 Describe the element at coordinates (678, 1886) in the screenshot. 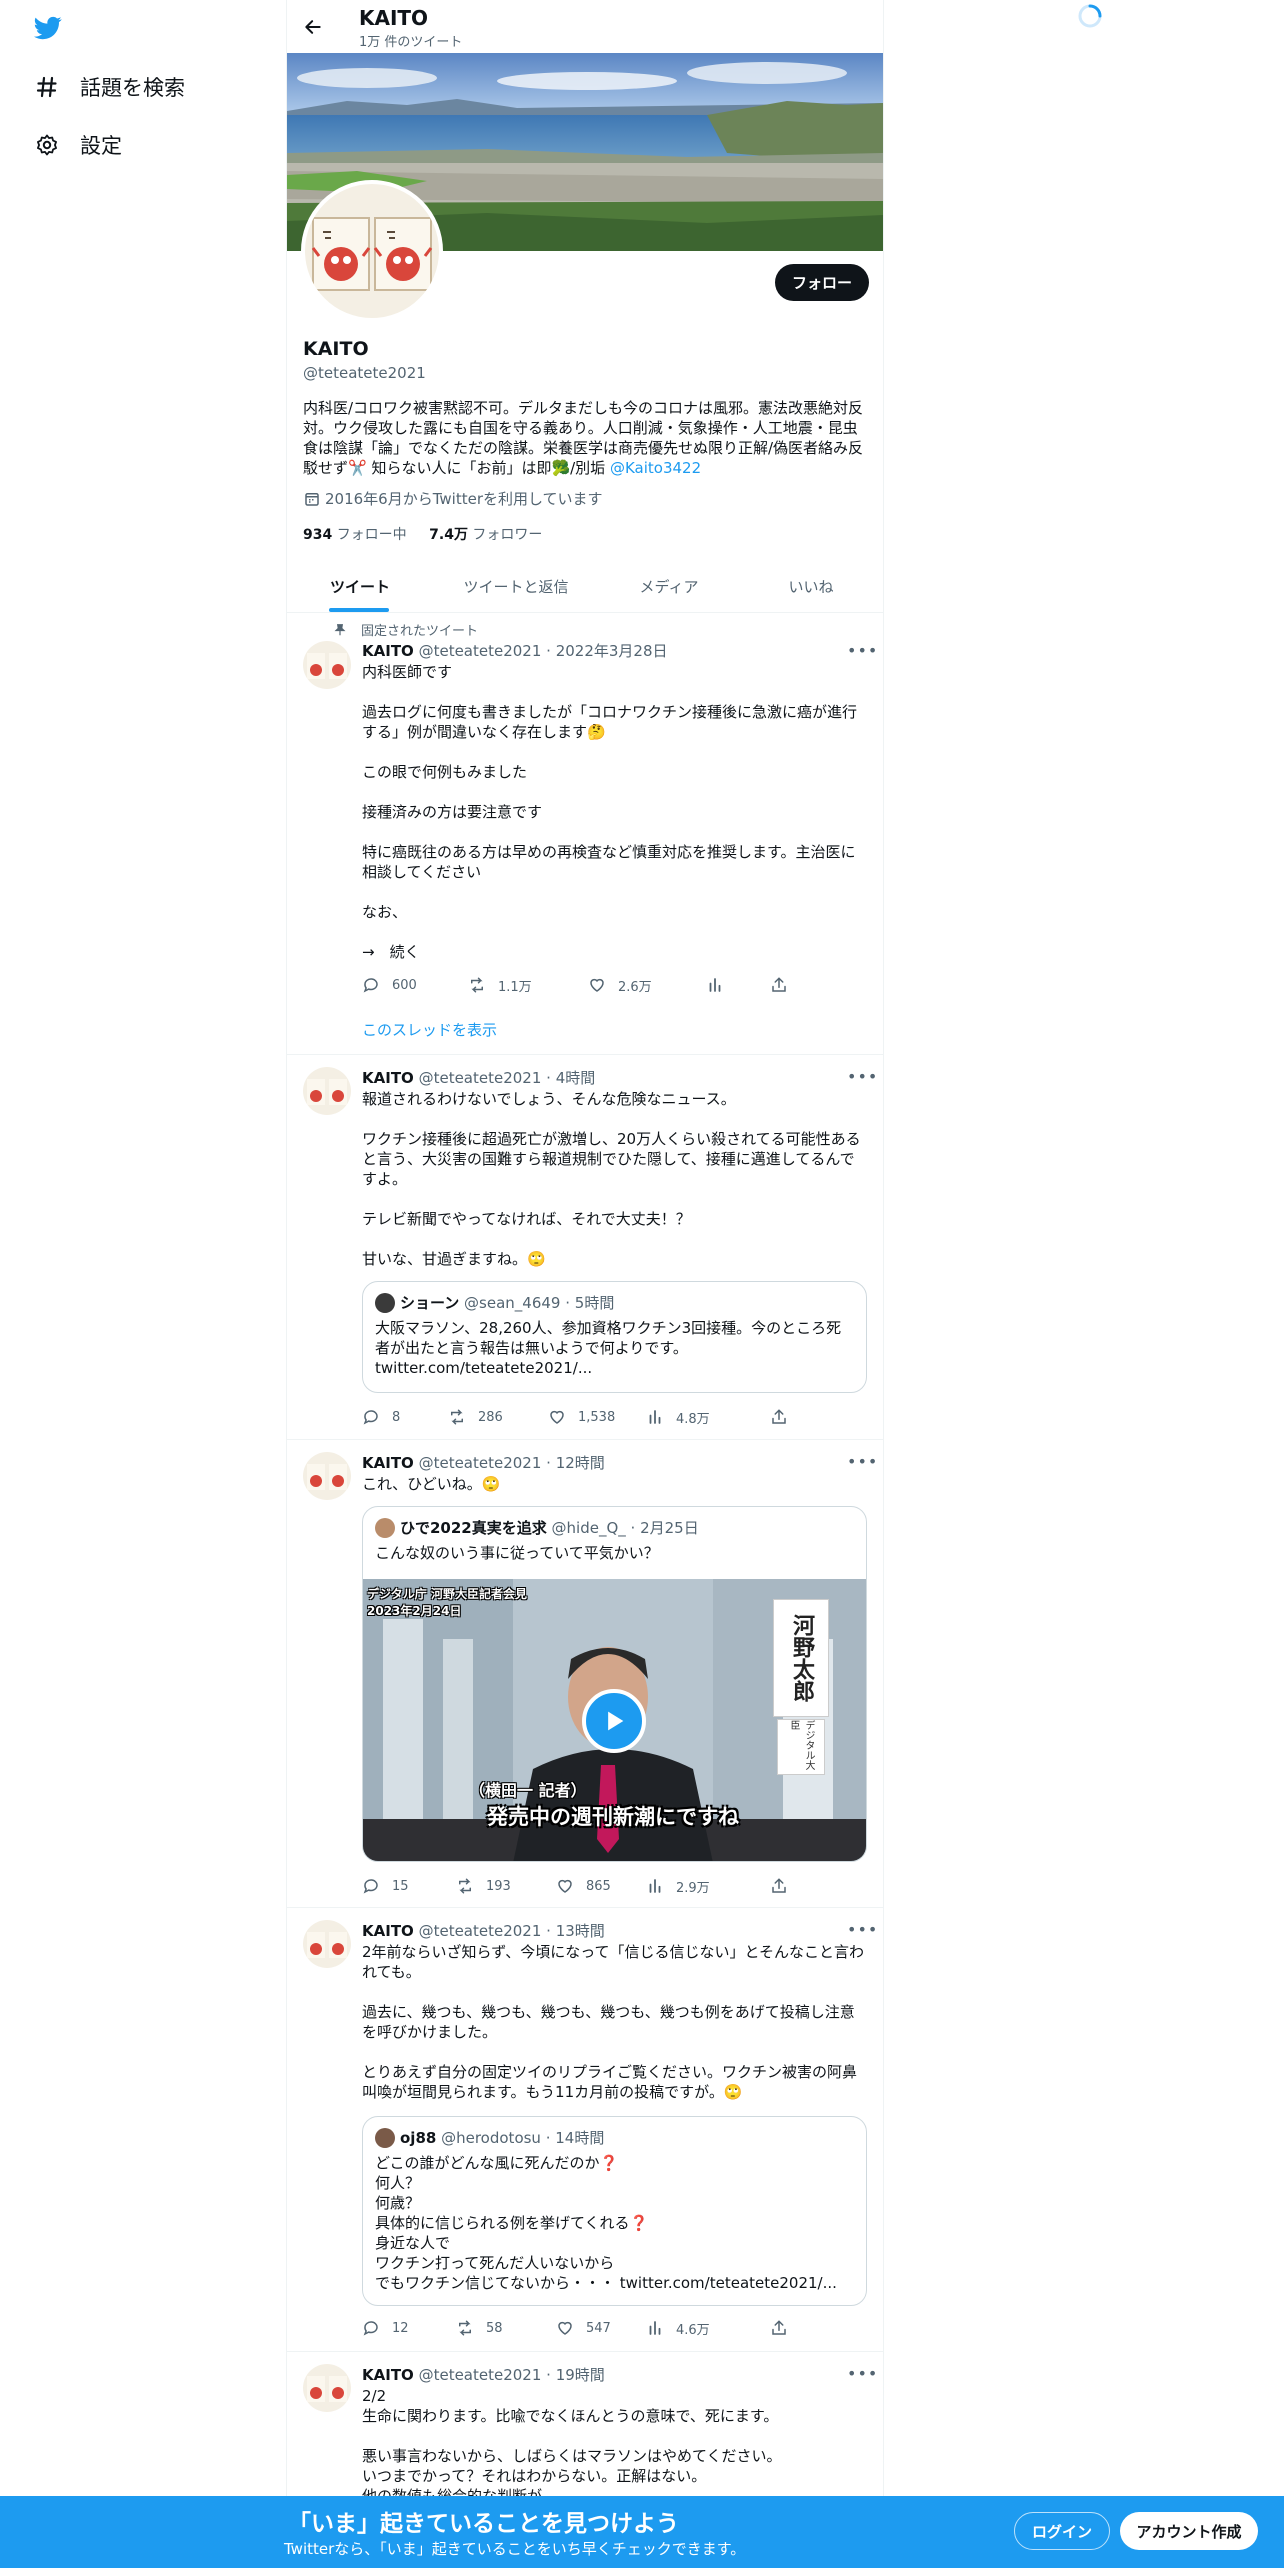

I see `views-button: 2.9万` at that location.